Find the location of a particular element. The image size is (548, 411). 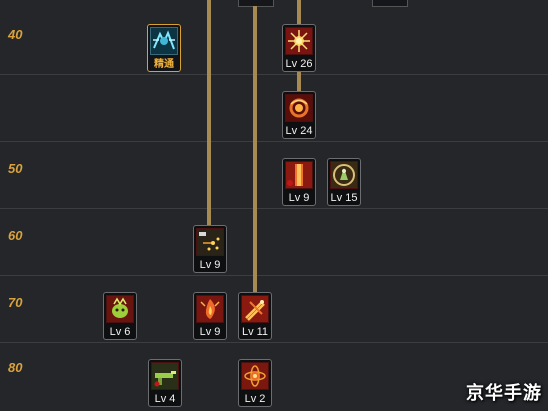

sunburst-icon is located at coordinates (299, 41).